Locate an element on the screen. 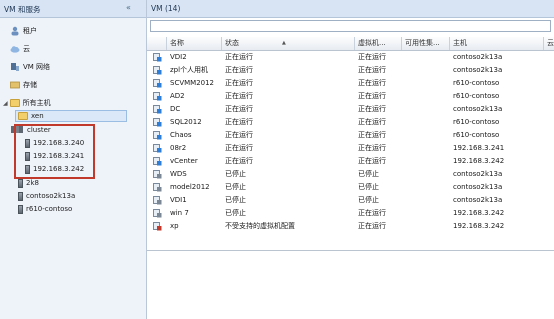  table-row: DC 正在运行 正在运行 contoso2k13a is located at coordinates (350, 109).